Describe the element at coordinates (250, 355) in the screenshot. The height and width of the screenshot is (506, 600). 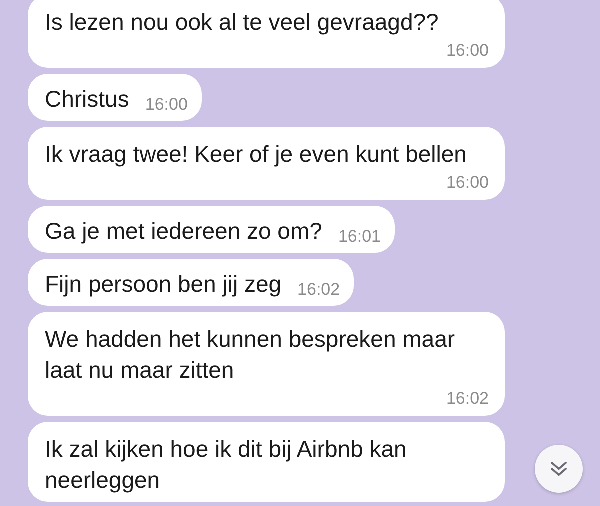
I see `message-text: We hadden het kunnen bespreken maar laat nu maar zitten` at that location.